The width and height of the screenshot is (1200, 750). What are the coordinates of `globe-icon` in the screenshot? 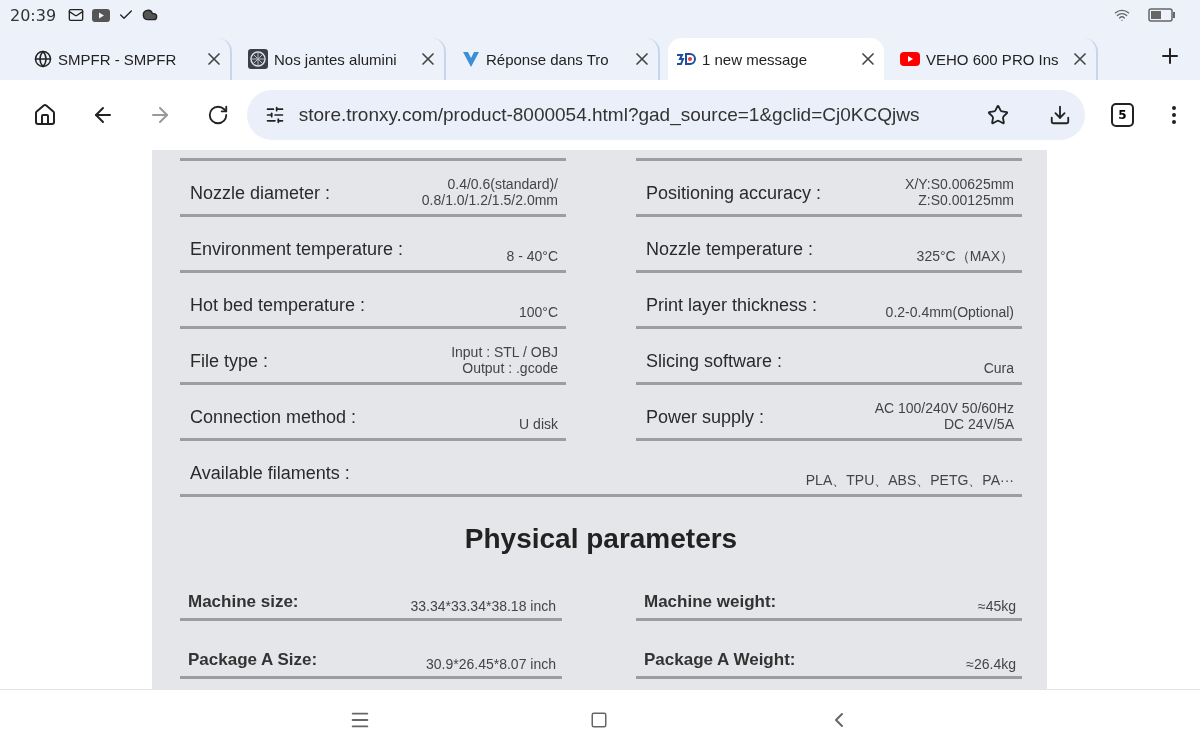 It's located at (43, 59).